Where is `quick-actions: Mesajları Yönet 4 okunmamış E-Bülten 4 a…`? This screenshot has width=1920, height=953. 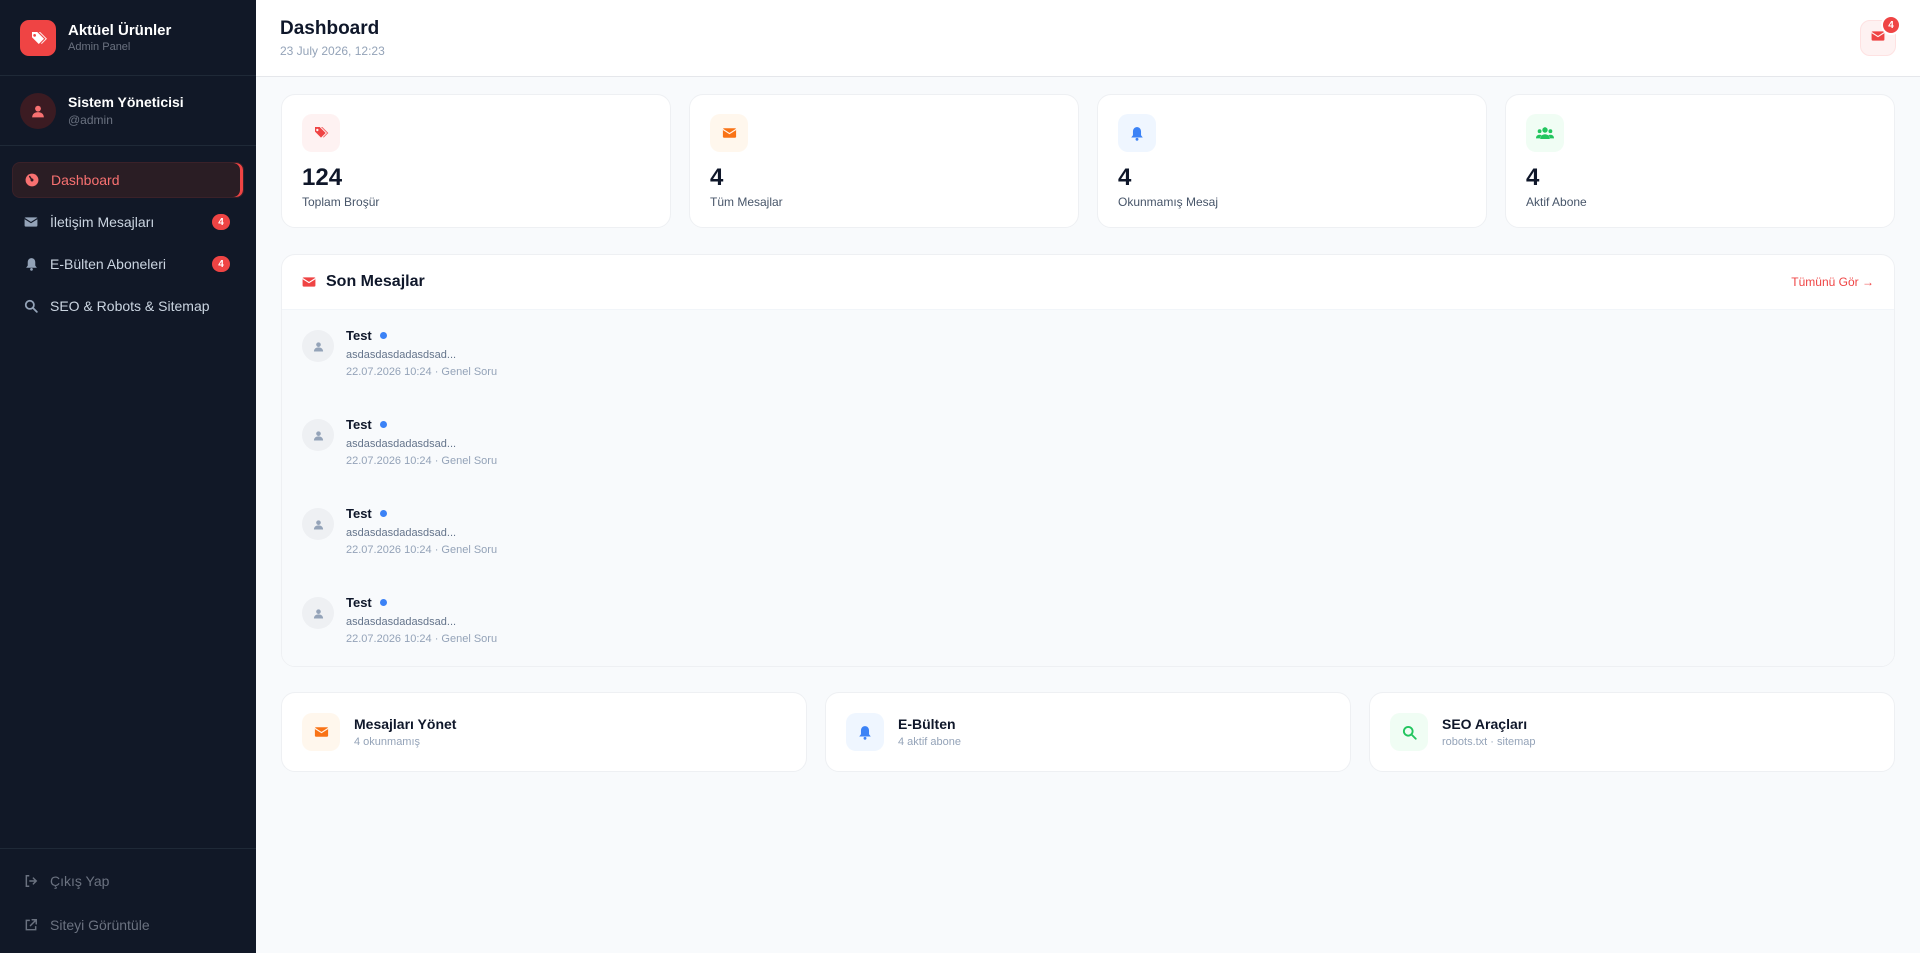
quick-actions: Mesajları Yönet 4 okunmamış E-Bülten 4 a… is located at coordinates (1088, 732).